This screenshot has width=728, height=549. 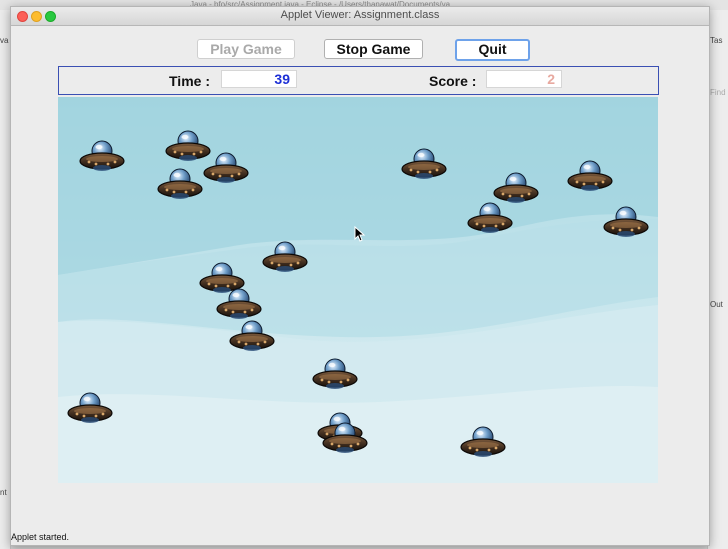 What do you see at coordinates (360, 234) in the screenshot?
I see `mouse-pointer-icon` at bounding box center [360, 234].